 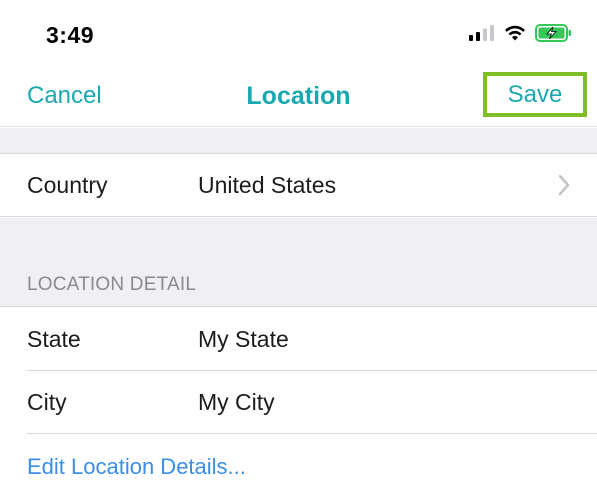 What do you see at coordinates (298, 402) in the screenshot?
I see `city-row: City My City` at bounding box center [298, 402].